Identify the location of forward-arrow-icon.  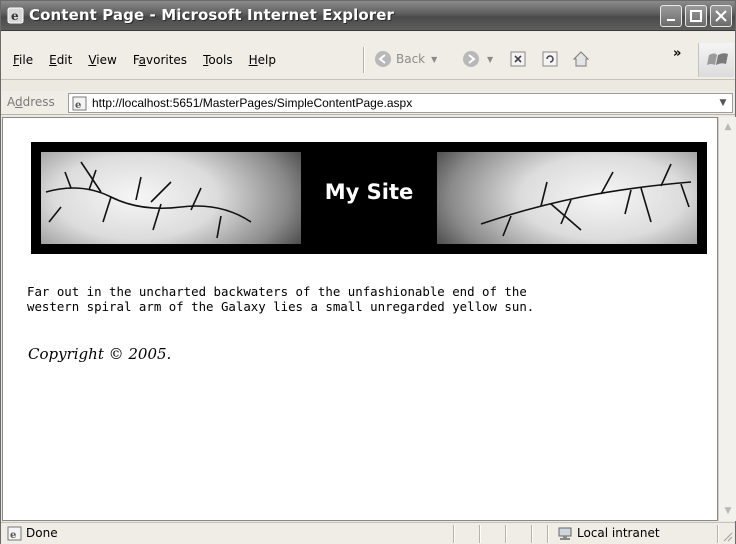
(471, 59).